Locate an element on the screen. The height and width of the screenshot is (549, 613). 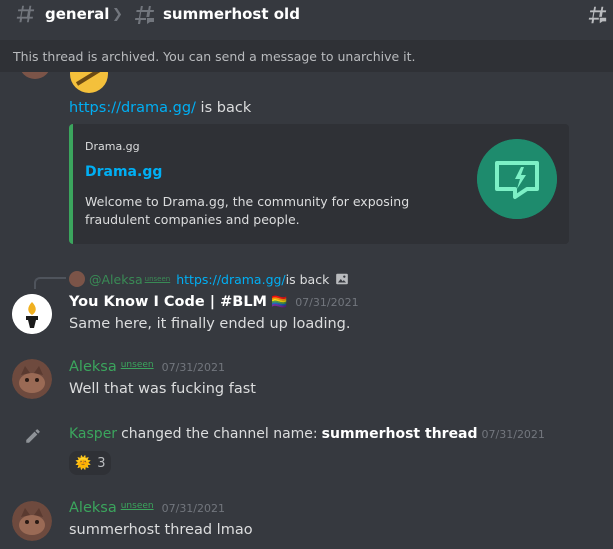
reply-author-tag: unseen is located at coordinates (157, 279).